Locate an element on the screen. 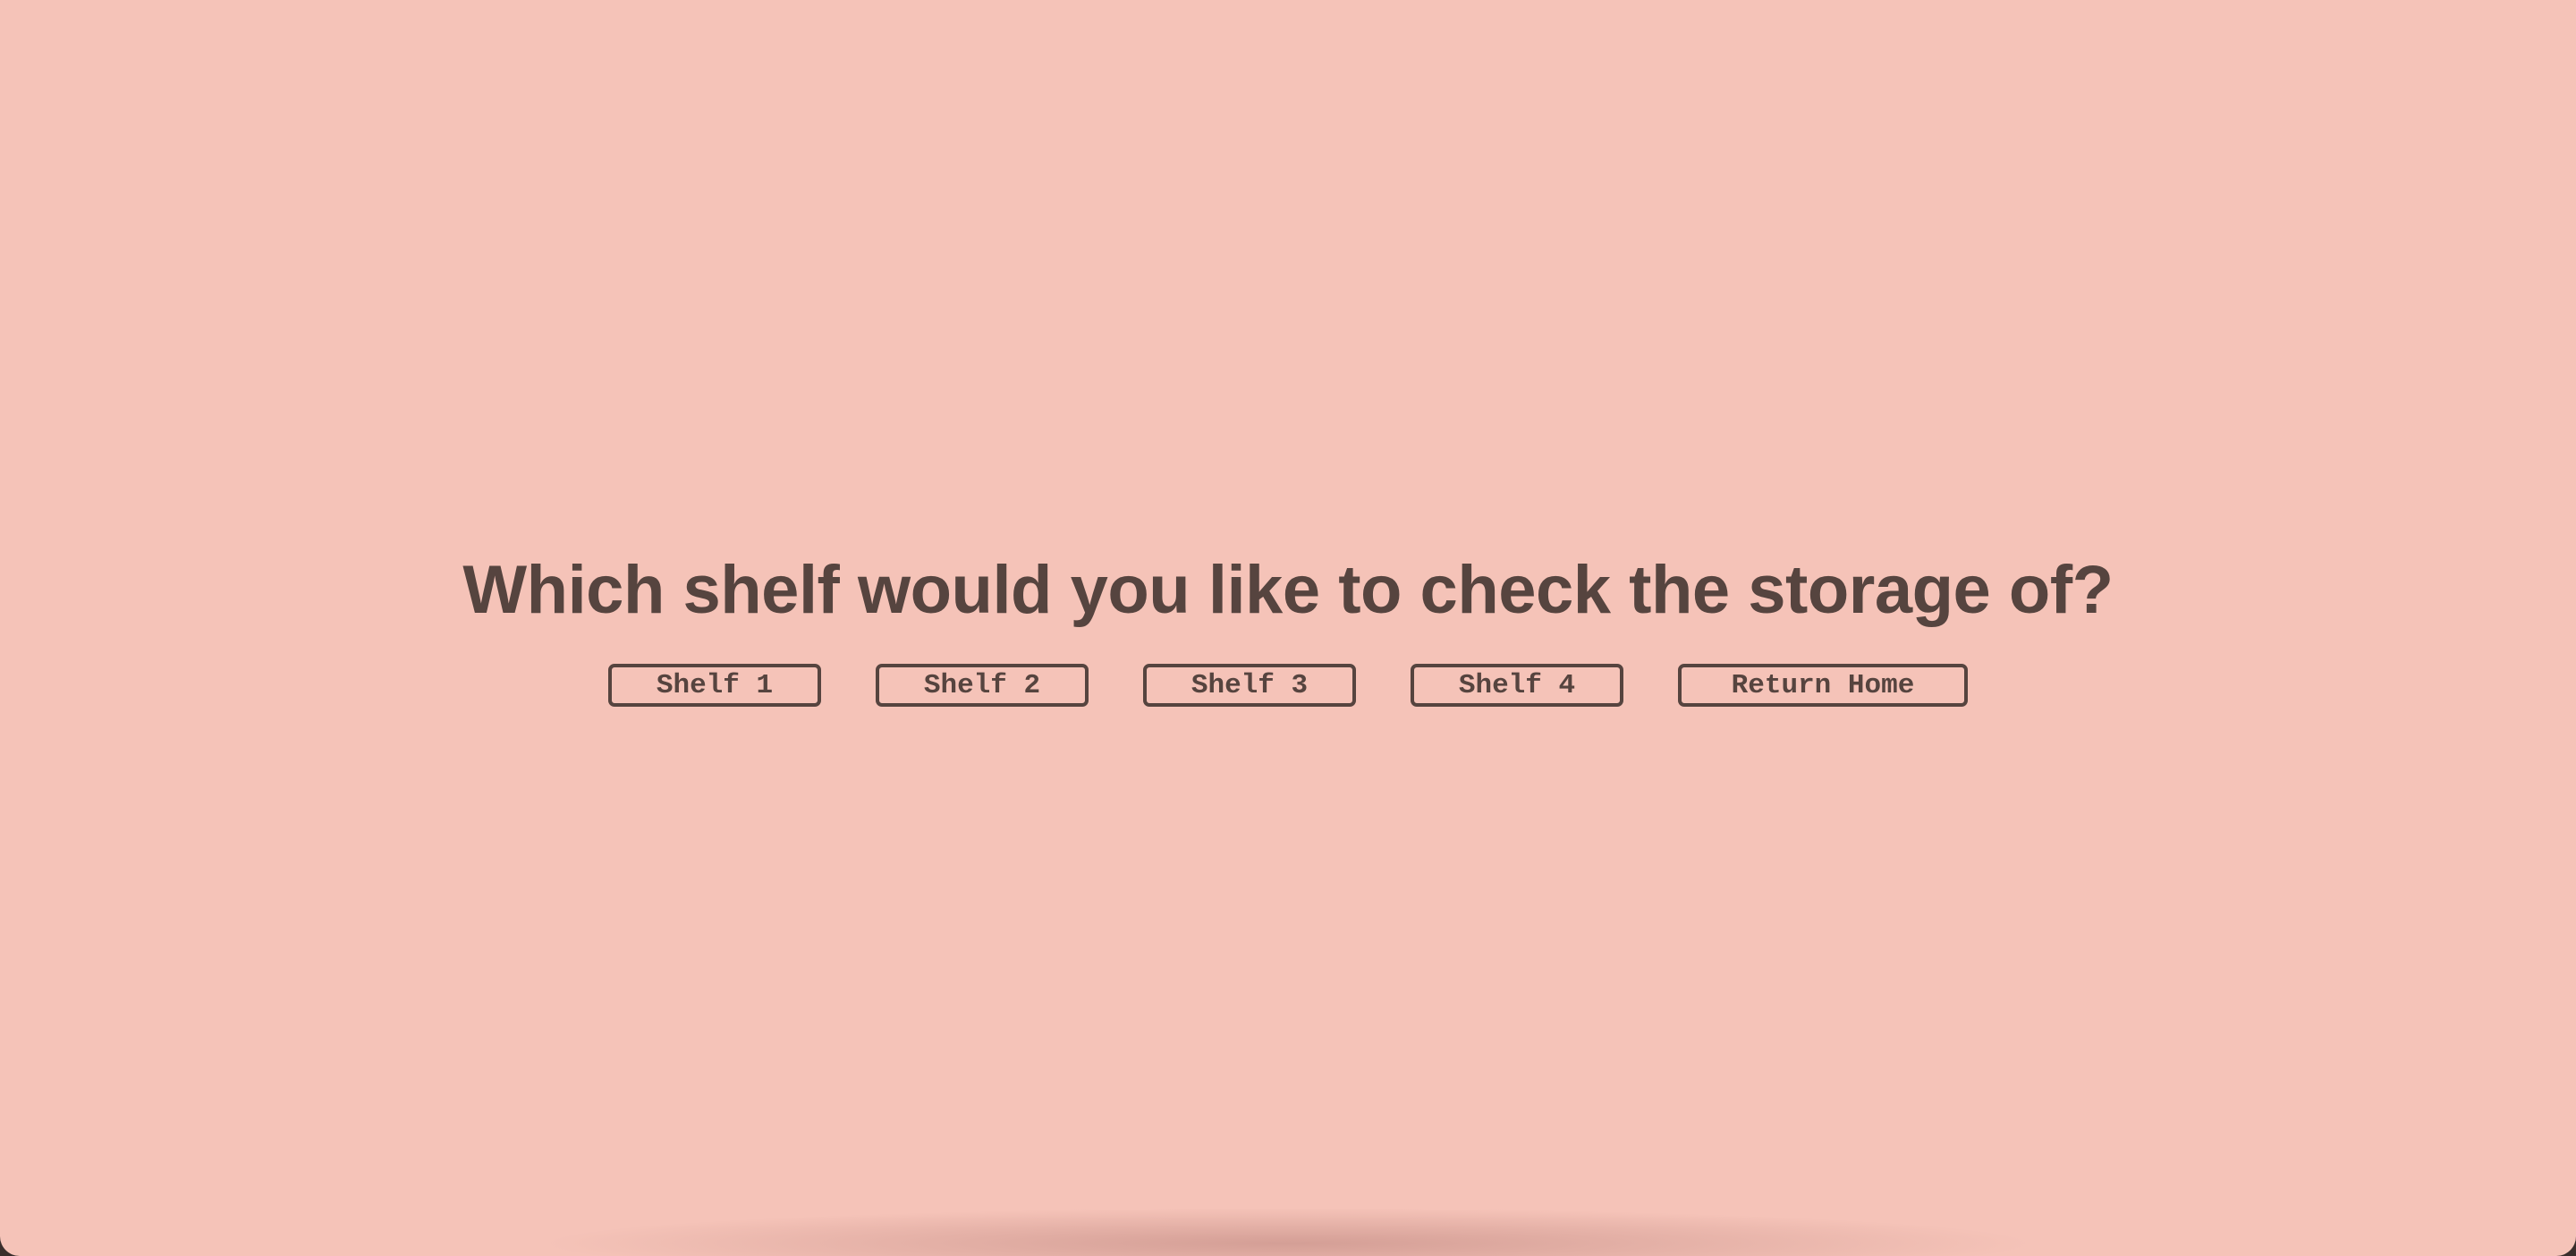  bottom-shadow is located at coordinates (1288, 1232).